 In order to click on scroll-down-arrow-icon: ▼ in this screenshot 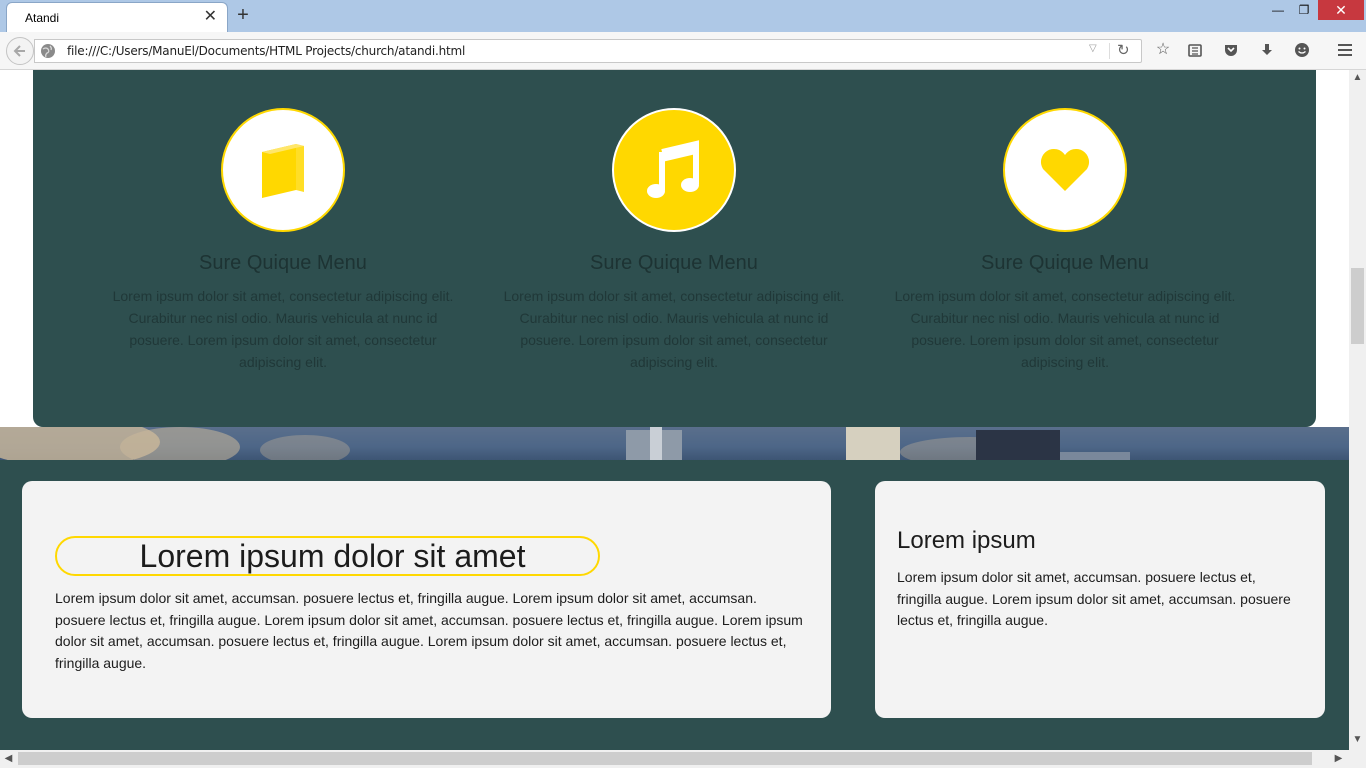, I will do `click(1357, 739)`.